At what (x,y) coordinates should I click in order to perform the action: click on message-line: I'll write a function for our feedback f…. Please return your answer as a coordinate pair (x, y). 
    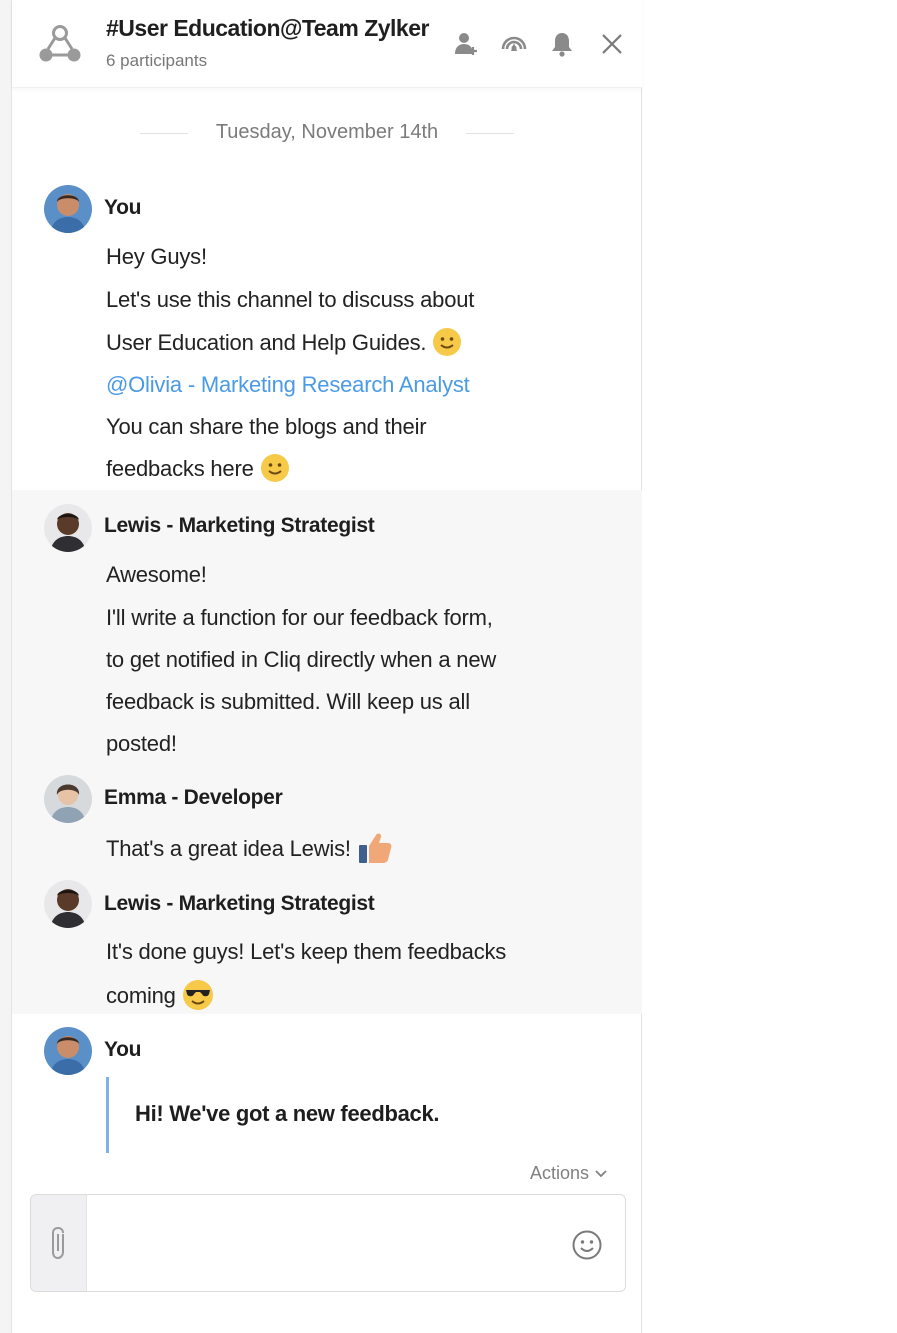
    Looking at the image, I should click on (299, 617).